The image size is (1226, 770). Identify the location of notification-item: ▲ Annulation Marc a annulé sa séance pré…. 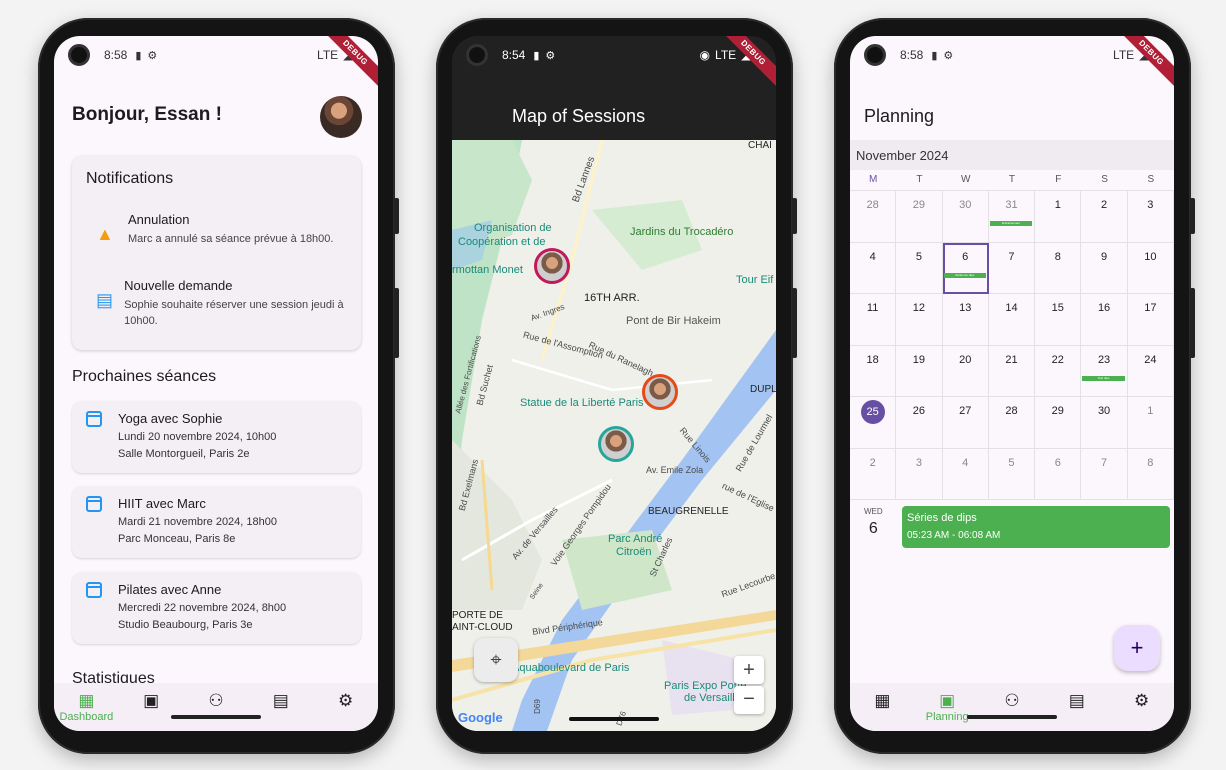
(222, 229).